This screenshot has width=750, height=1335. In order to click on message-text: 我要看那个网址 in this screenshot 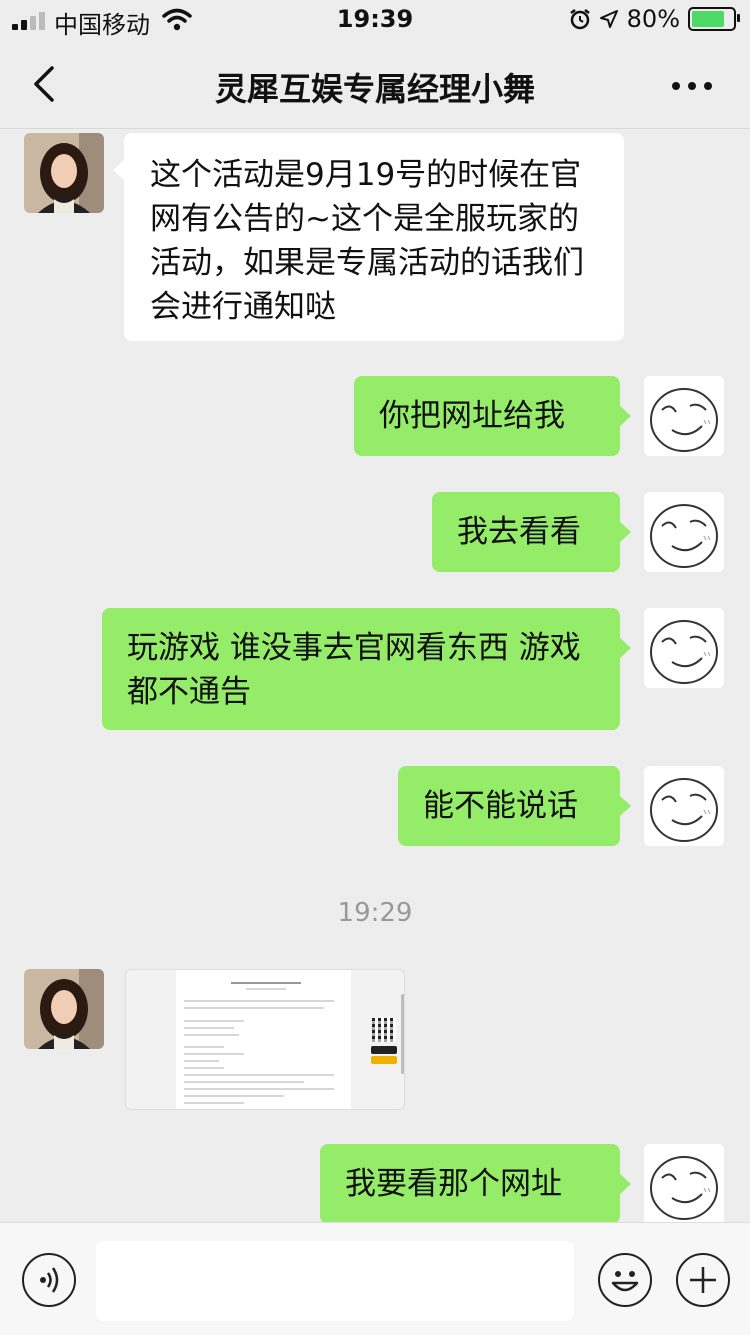, I will do `click(453, 1184)`.